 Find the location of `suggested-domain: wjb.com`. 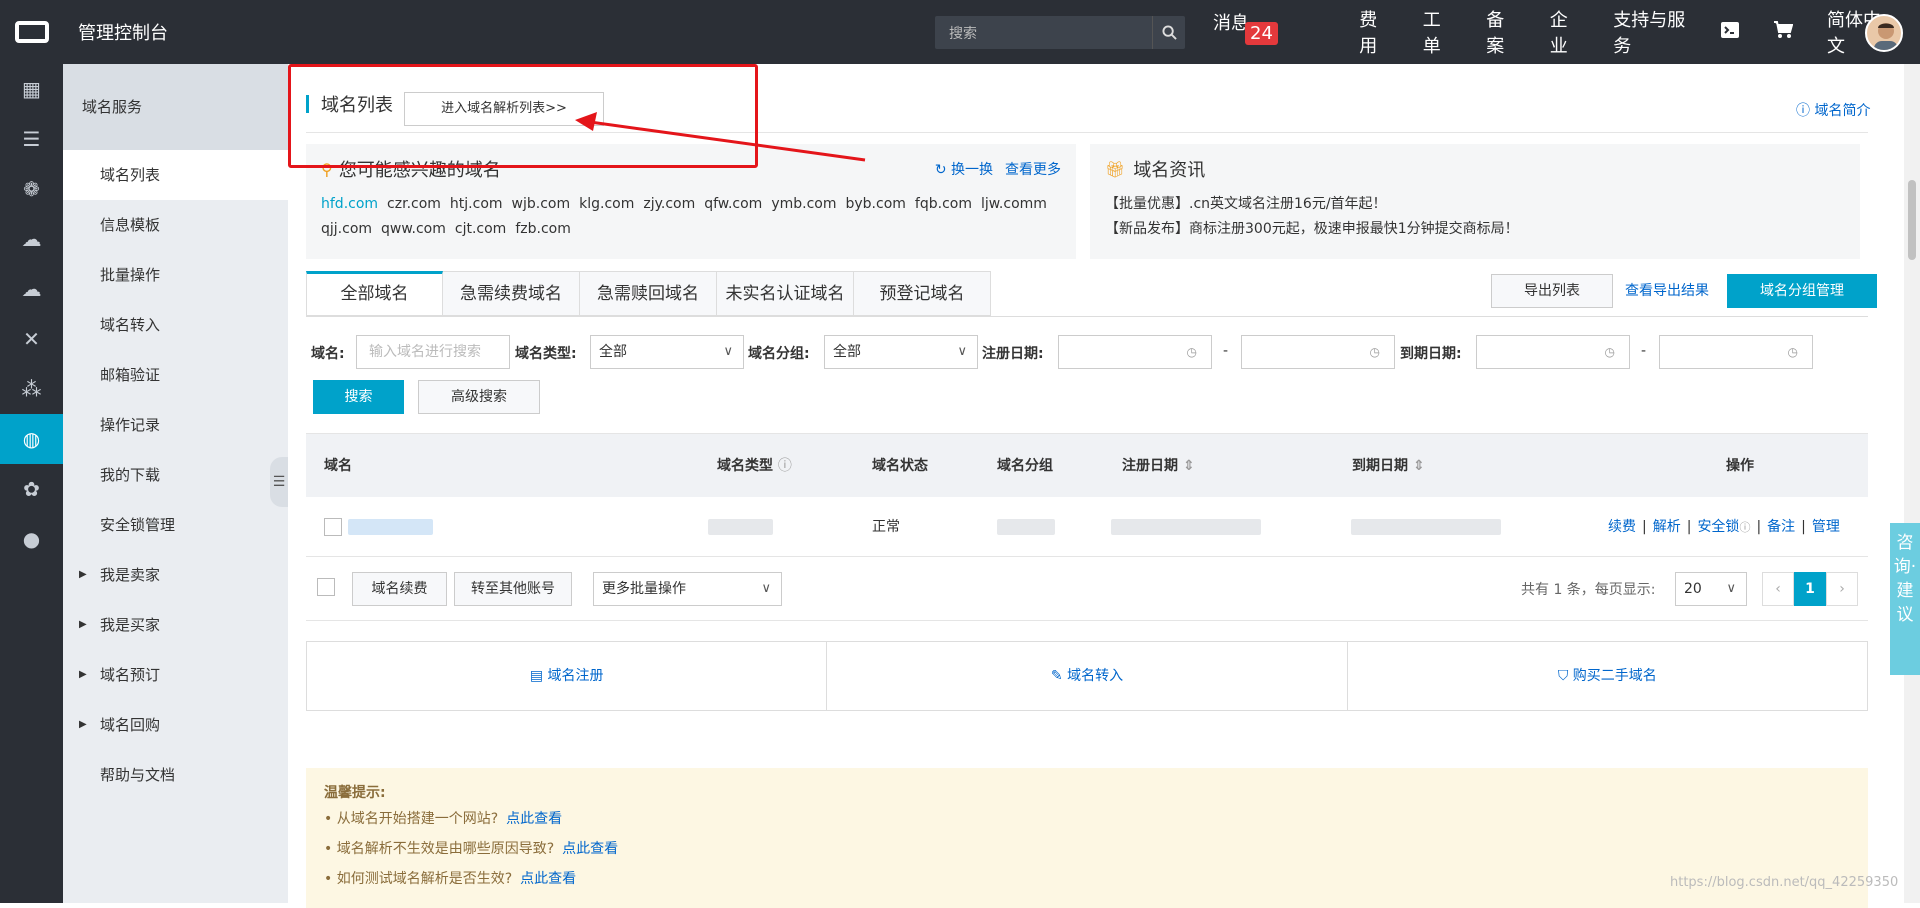

suggested-domain: wjb.com is located at coordinates (541, 204).